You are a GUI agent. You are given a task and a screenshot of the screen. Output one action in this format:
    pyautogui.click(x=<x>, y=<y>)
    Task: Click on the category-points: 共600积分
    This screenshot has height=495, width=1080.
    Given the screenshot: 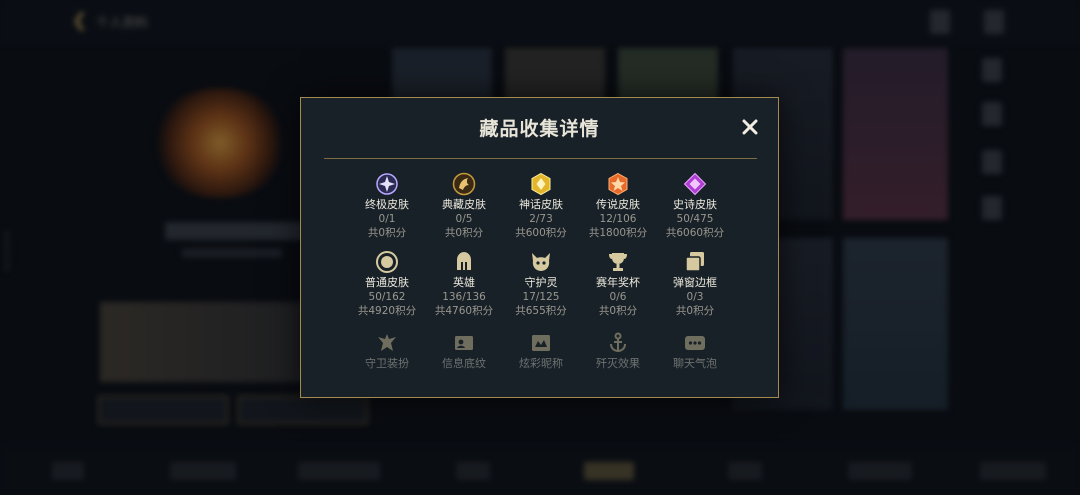 What is the action you would take?
    pyautogui.click(x=541, y=233)
    